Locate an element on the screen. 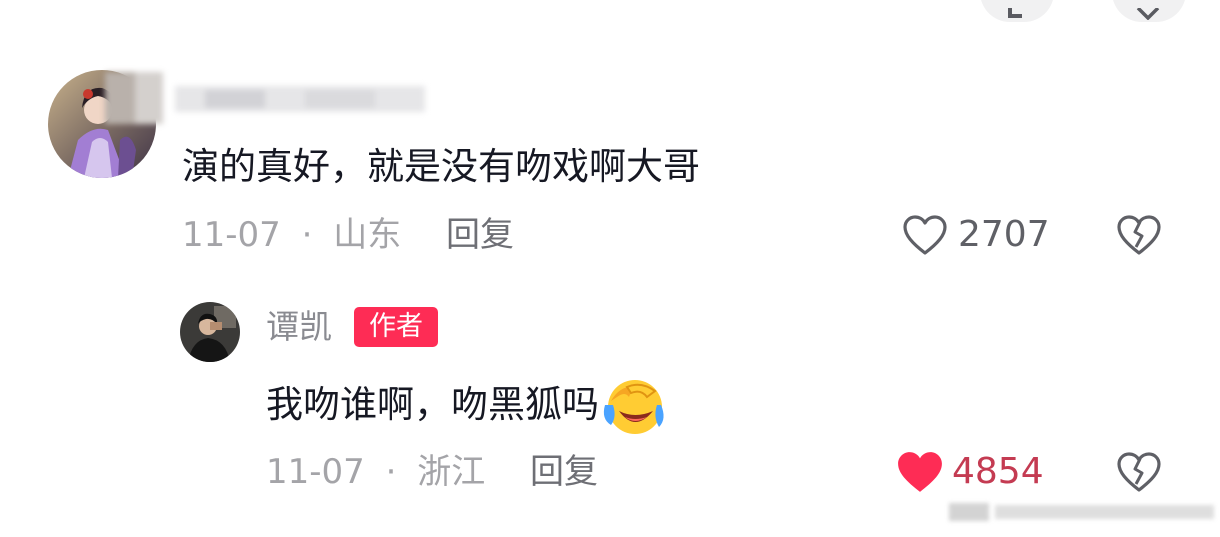  reply-text-content: 我吻谁啊，吻黑狐吗 is located at coordinates (432, 404).